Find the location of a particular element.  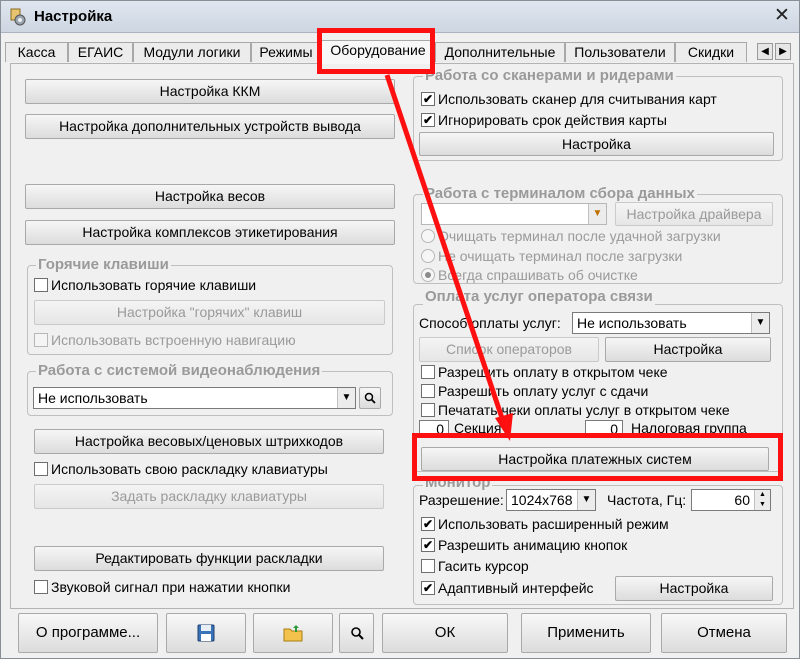

extended-mode-label: Использовать расширенный режим is located at coordinates (553, 524).